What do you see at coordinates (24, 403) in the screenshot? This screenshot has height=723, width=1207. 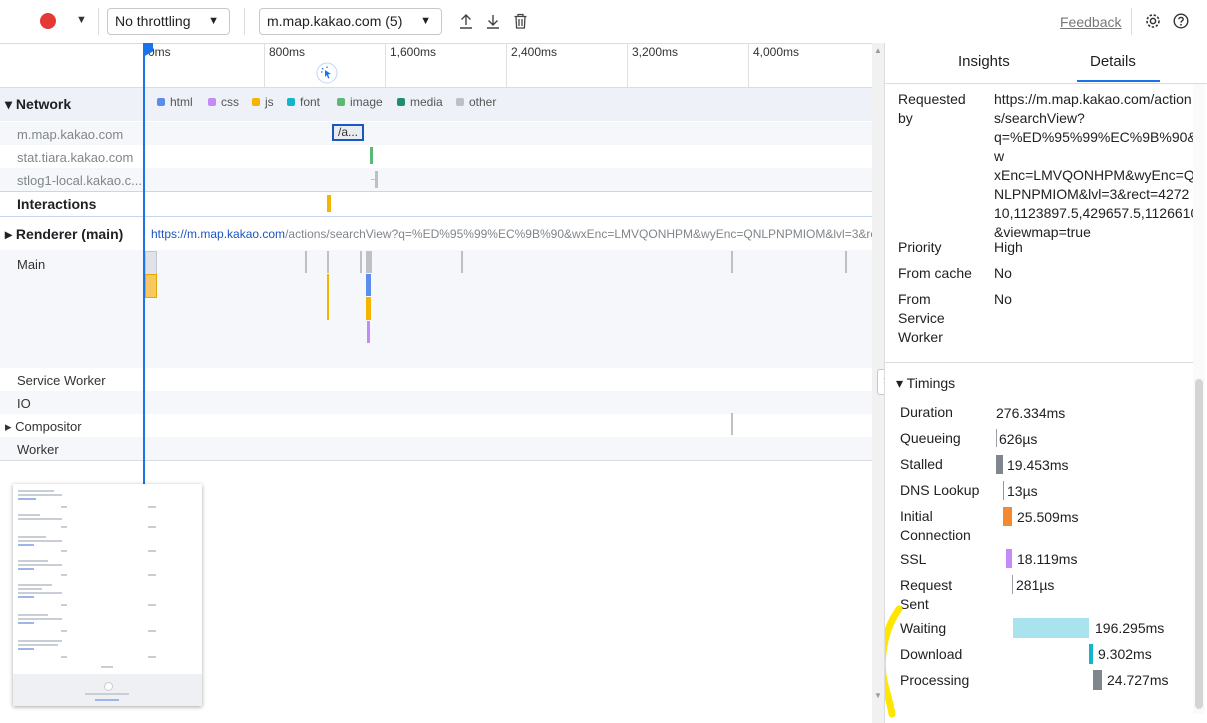 I see `io-track: IO` at bounding box center [24, 403].